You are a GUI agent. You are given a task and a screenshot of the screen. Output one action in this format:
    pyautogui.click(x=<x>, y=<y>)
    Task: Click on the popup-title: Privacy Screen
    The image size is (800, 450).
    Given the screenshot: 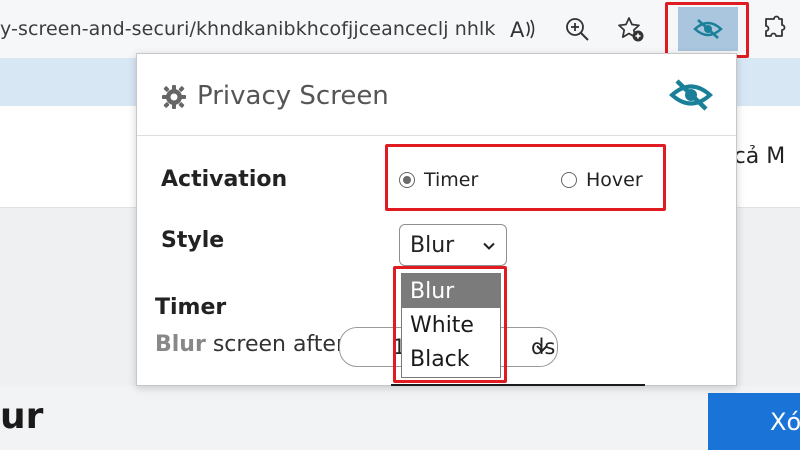 What is the action you would take?
    pyautogui.click(x=293, y=96)
    